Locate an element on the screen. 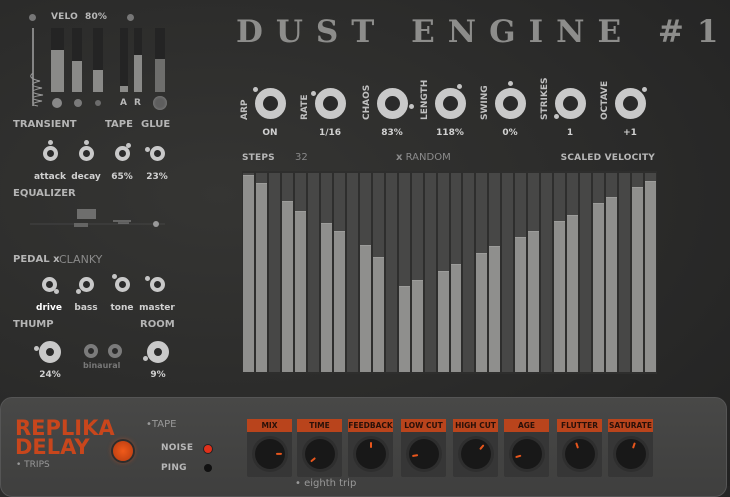 The width and height of the screenshot is (730, 497). trips-option: • TRIPS is located at coordinates (33, 465).